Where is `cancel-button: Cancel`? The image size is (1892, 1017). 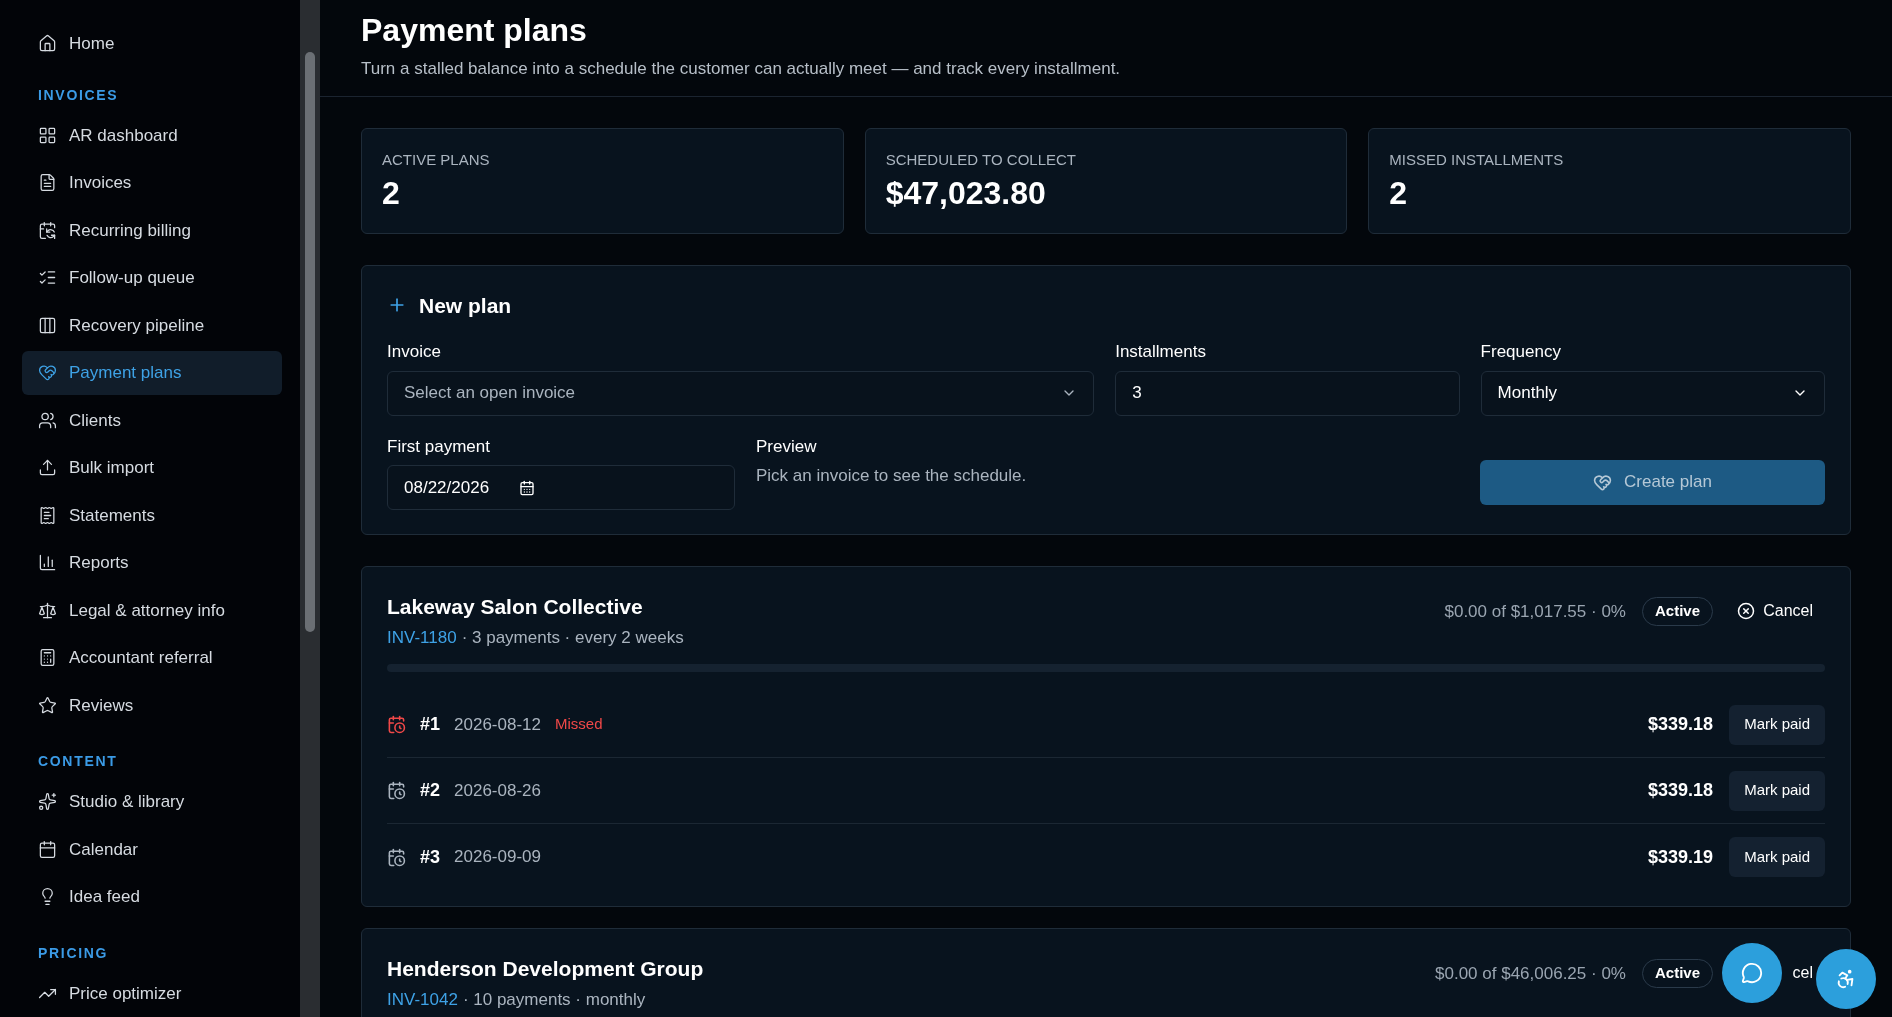
cancel-button: Cancel is located at coordinates (1775, 611).